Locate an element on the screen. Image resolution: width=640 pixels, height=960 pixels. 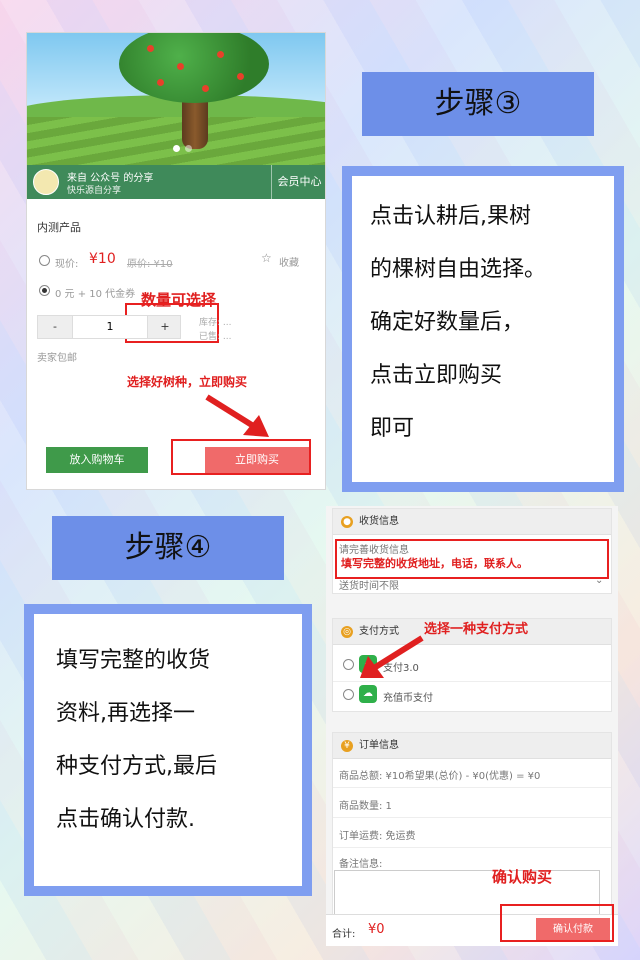
step3-line-1: 点击认耕后,果树 is located at coordinates (450, 216).